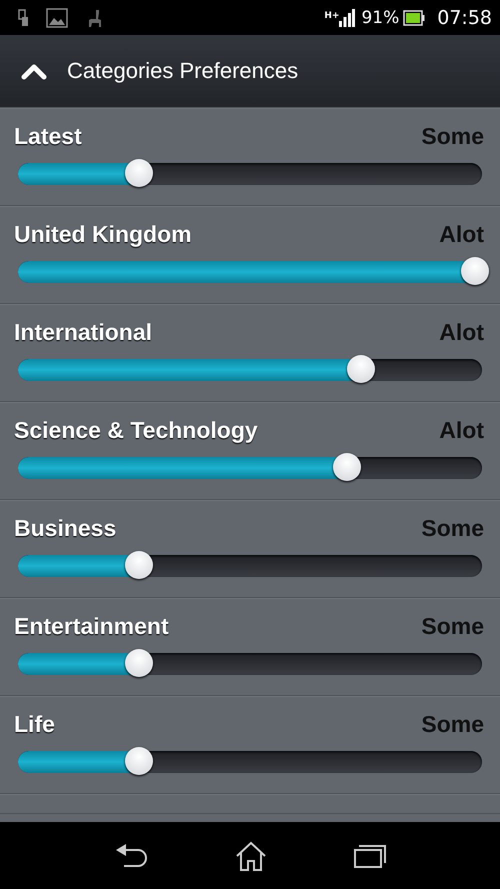 This screenshot has width=500, height=889. Describe the element at coordinates (131, 855) in the screenshot. I see `back-icon` at that location.